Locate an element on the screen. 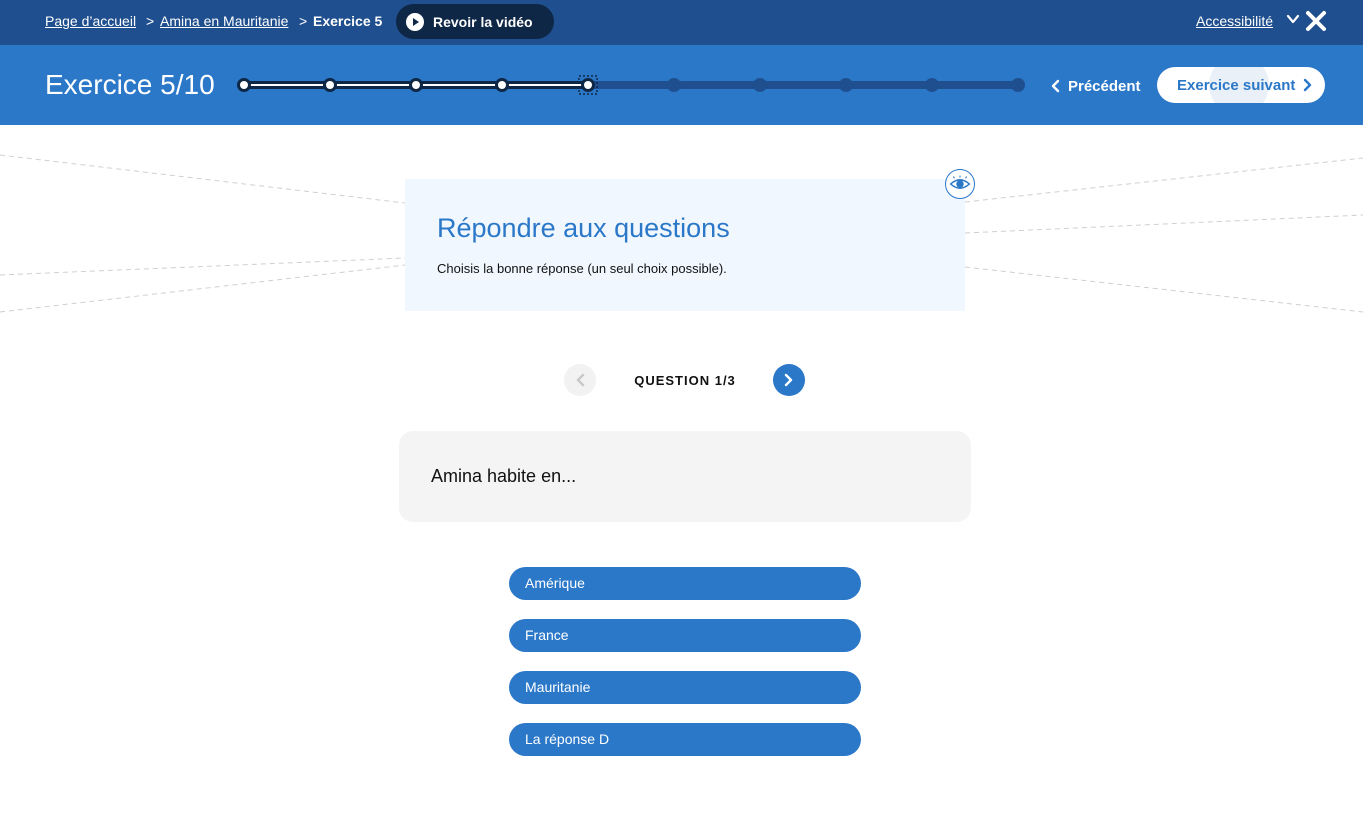  replay-video-button: Revoir la vidéo is located at coordinates (475, 21).